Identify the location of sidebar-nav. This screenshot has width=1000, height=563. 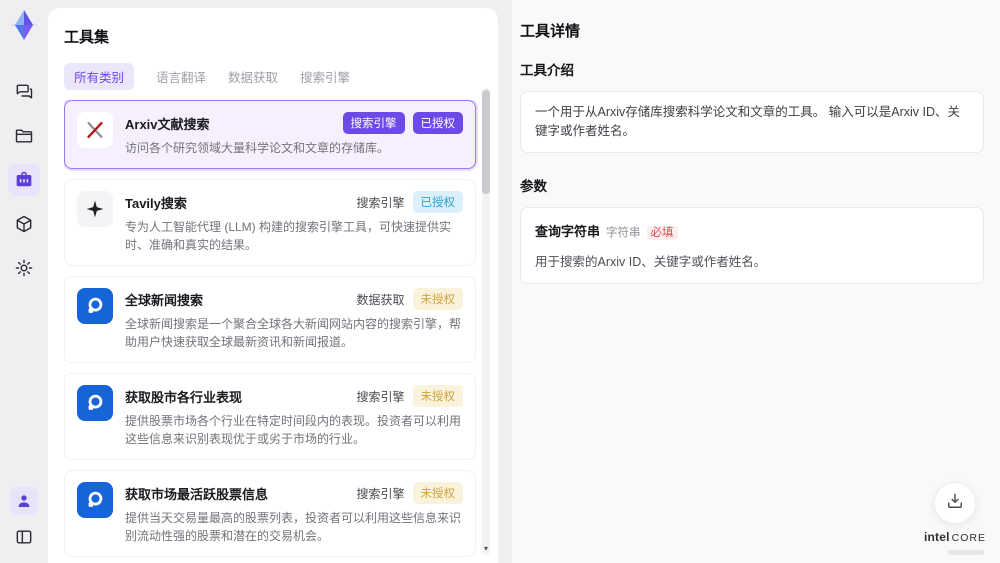
(24, 180).